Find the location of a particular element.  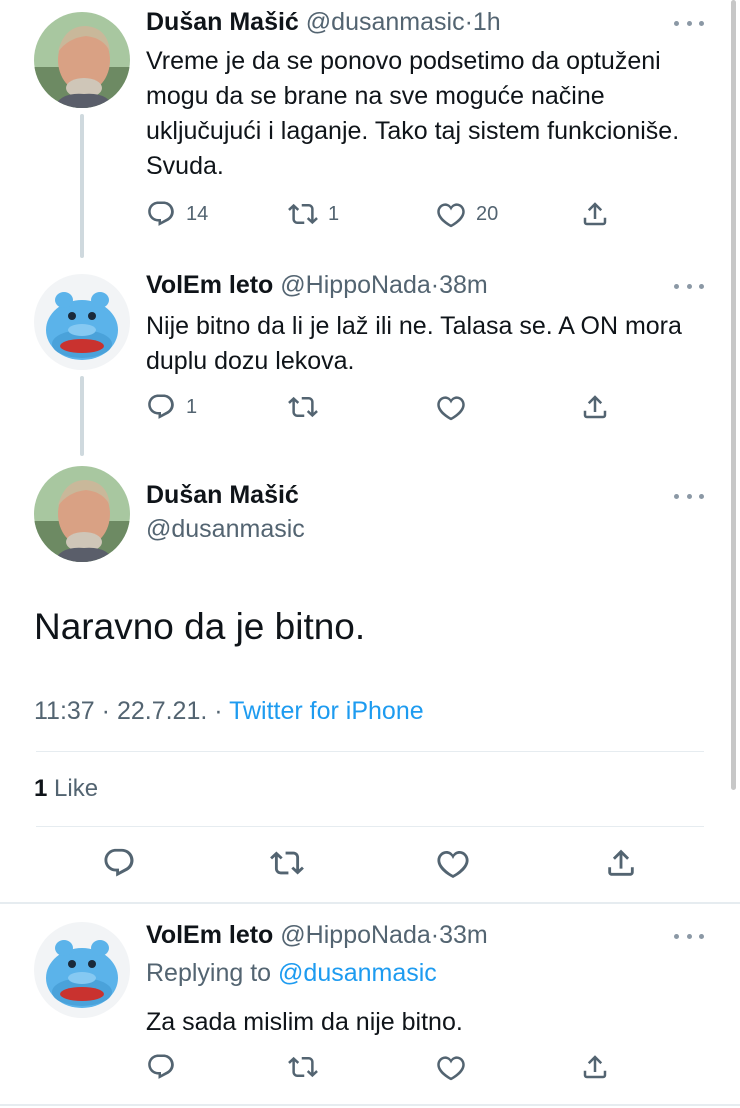

replying-to: Replying to @dusanmasic is located at coordinates (291, 973).